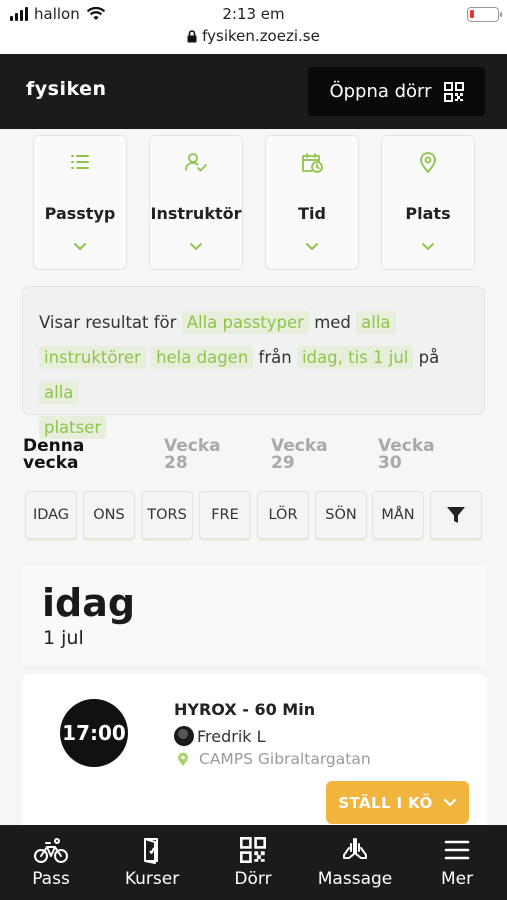 Image resolution: width=507 pixels, height=900 pixels. Describe the element at coordinates (253, 458) in the screenshot. I see `week-tabs: Denna vecka Vecka 28 Vecka 29 Vecka 30` at that location.